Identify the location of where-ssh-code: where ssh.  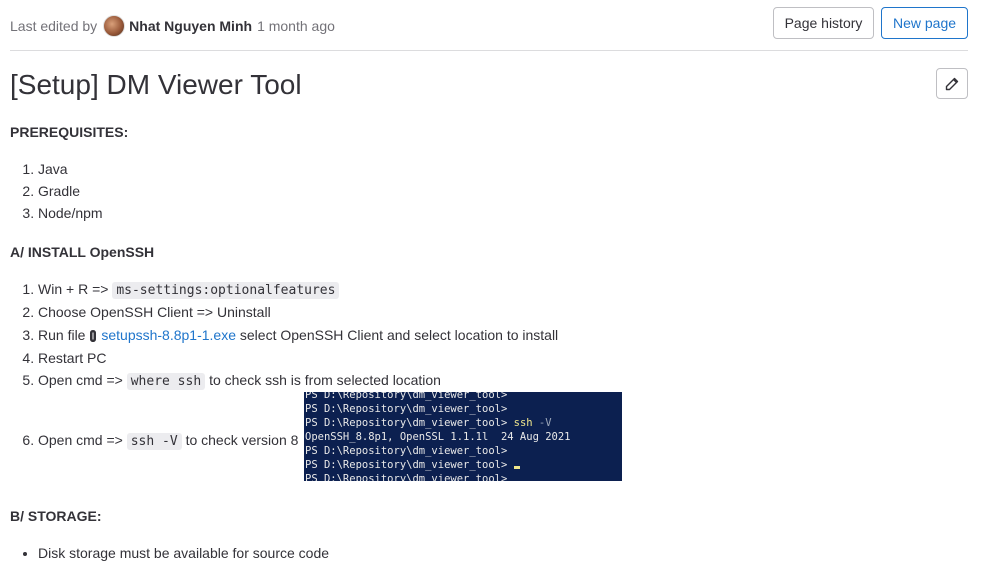
(166, 381).